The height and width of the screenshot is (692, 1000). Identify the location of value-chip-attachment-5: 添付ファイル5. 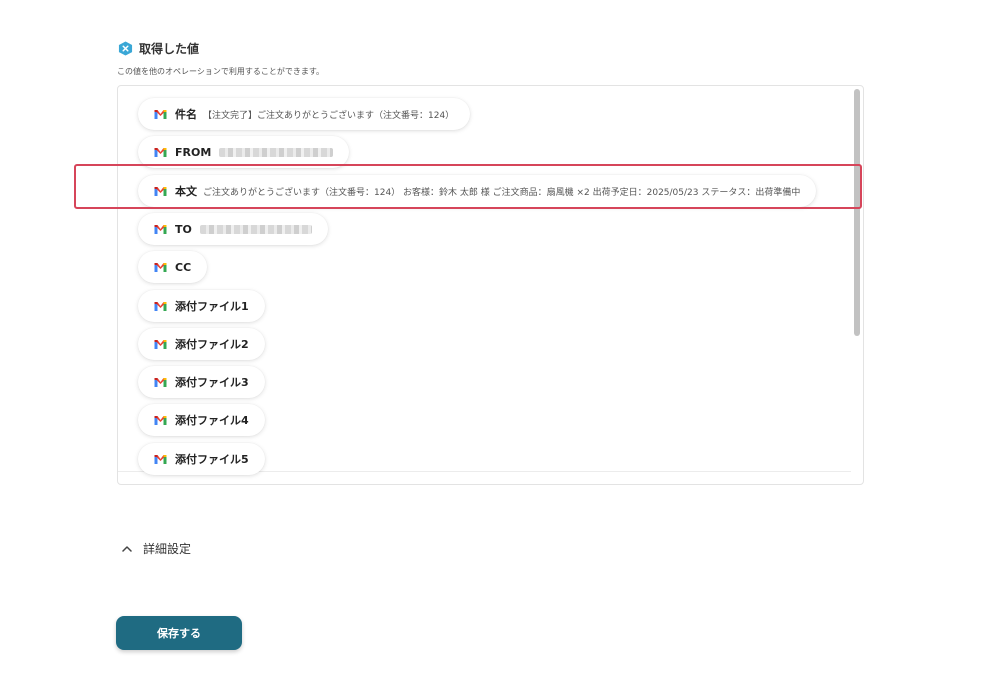
(201, 459).